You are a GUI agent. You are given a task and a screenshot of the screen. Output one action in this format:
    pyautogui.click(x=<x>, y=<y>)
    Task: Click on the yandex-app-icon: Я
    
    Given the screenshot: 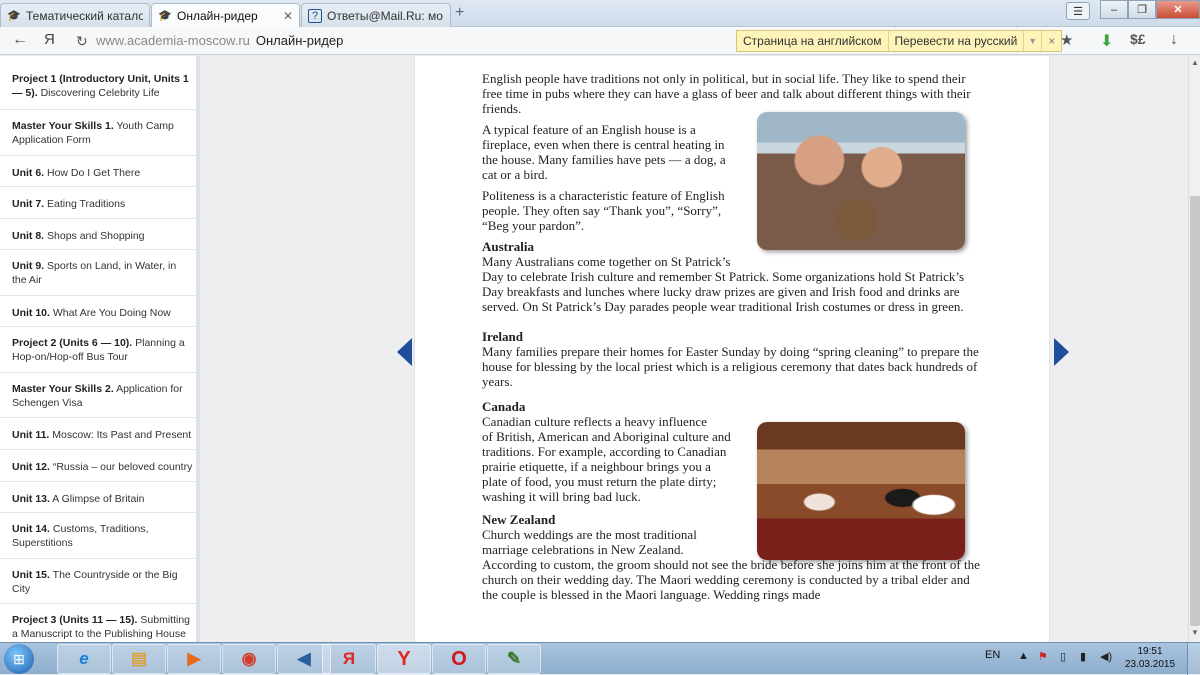 What is the action you would take?
    pyautogui.click(x=349, y=659)
    